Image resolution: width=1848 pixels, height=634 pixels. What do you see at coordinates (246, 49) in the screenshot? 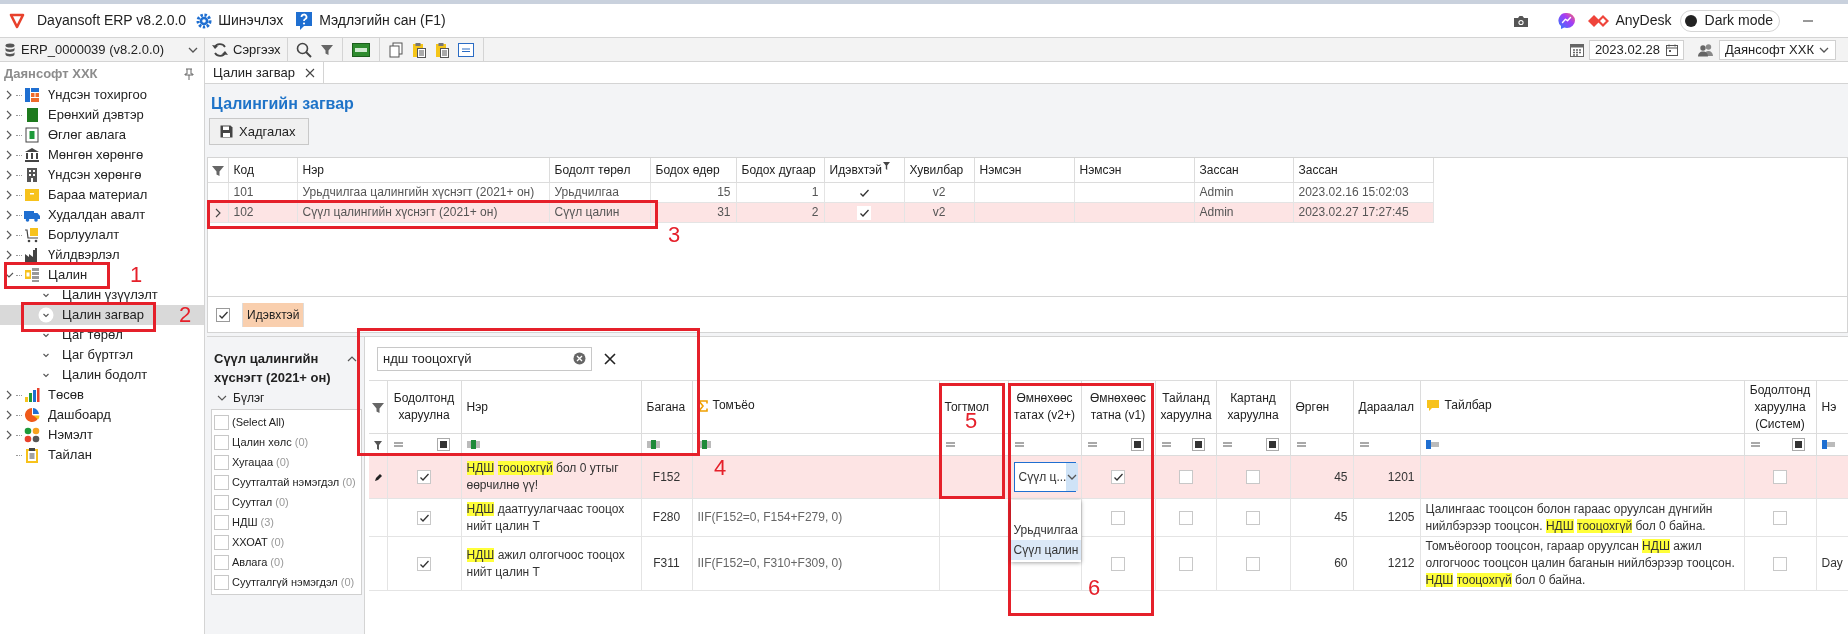
I see `refresh-button: Сэргээх` at bounding box center [246, 49].